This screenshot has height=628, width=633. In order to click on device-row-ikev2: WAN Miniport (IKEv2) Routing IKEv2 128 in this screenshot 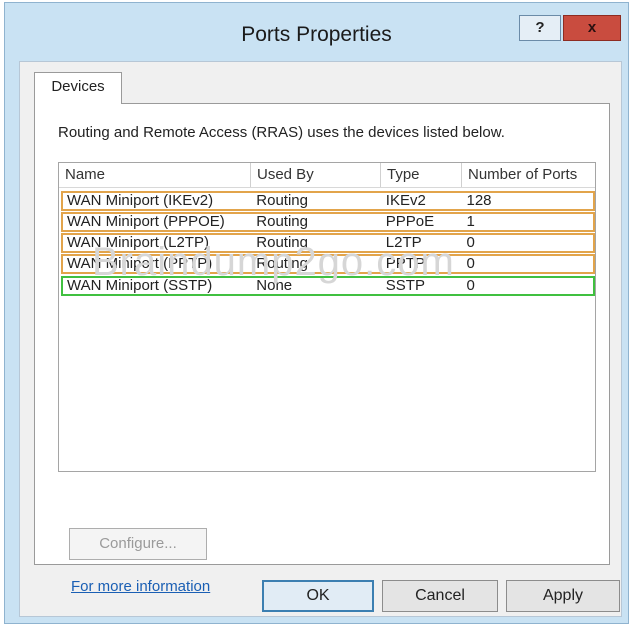, I will do `click(328, 201)`.